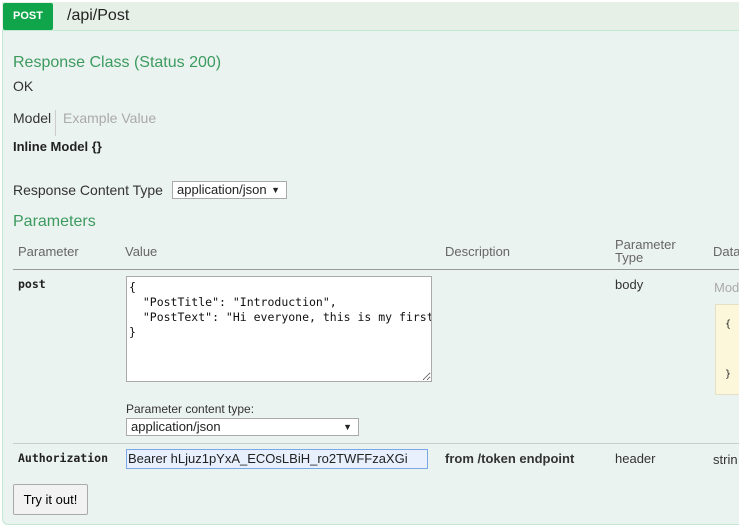 The height and width of the screenshot is (531, 739). Describe the element at coordinates (48, 251) in the screenshot. I see `col-parameter: Parameter` at that location.